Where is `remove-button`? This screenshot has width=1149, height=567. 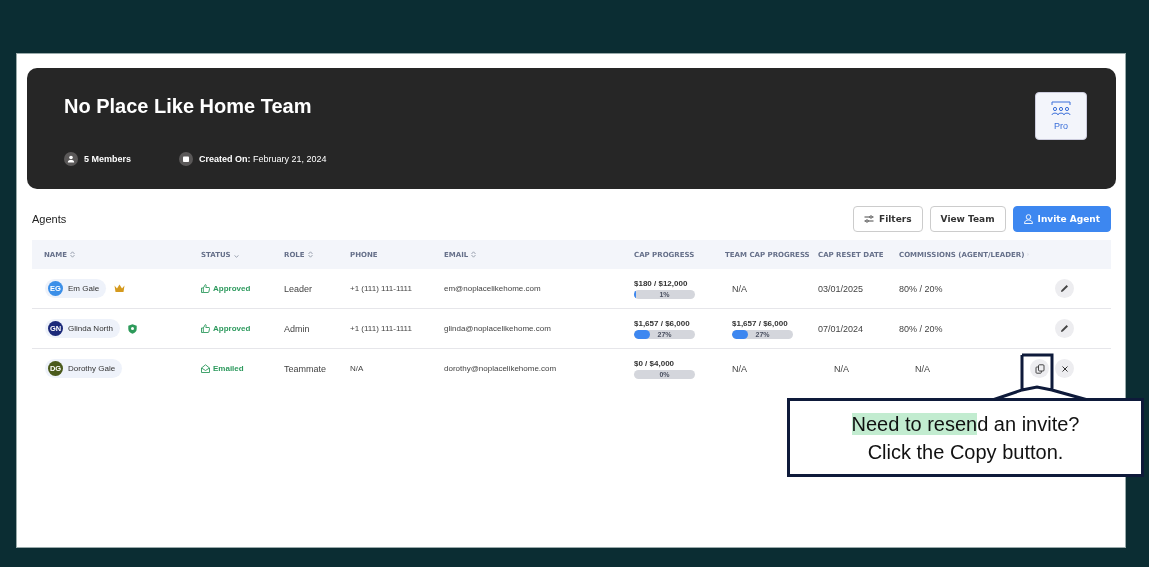 remove-button is located at coordinates (1064, 368).